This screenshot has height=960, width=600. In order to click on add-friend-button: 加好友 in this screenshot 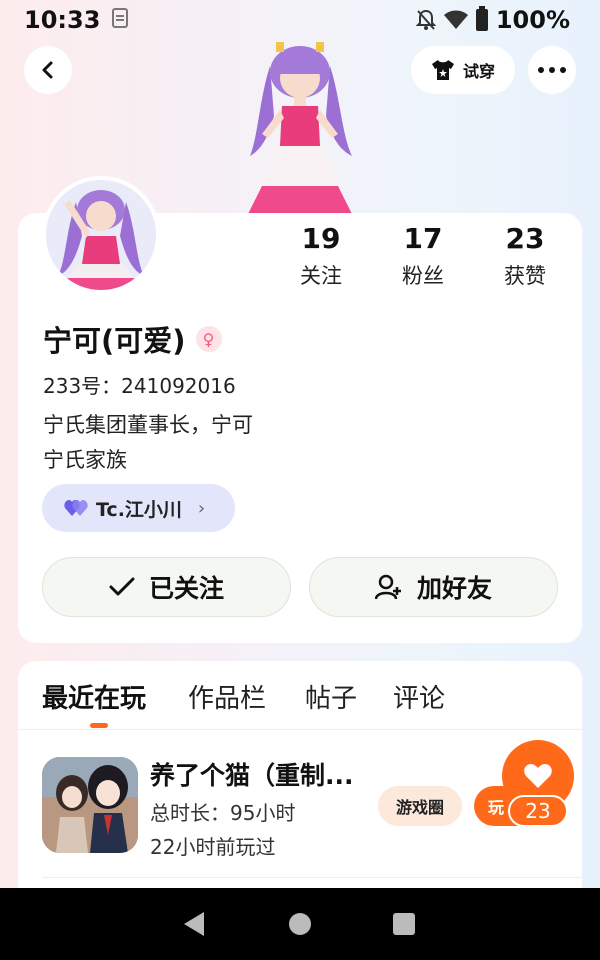, I will do `click(433, 587)`.